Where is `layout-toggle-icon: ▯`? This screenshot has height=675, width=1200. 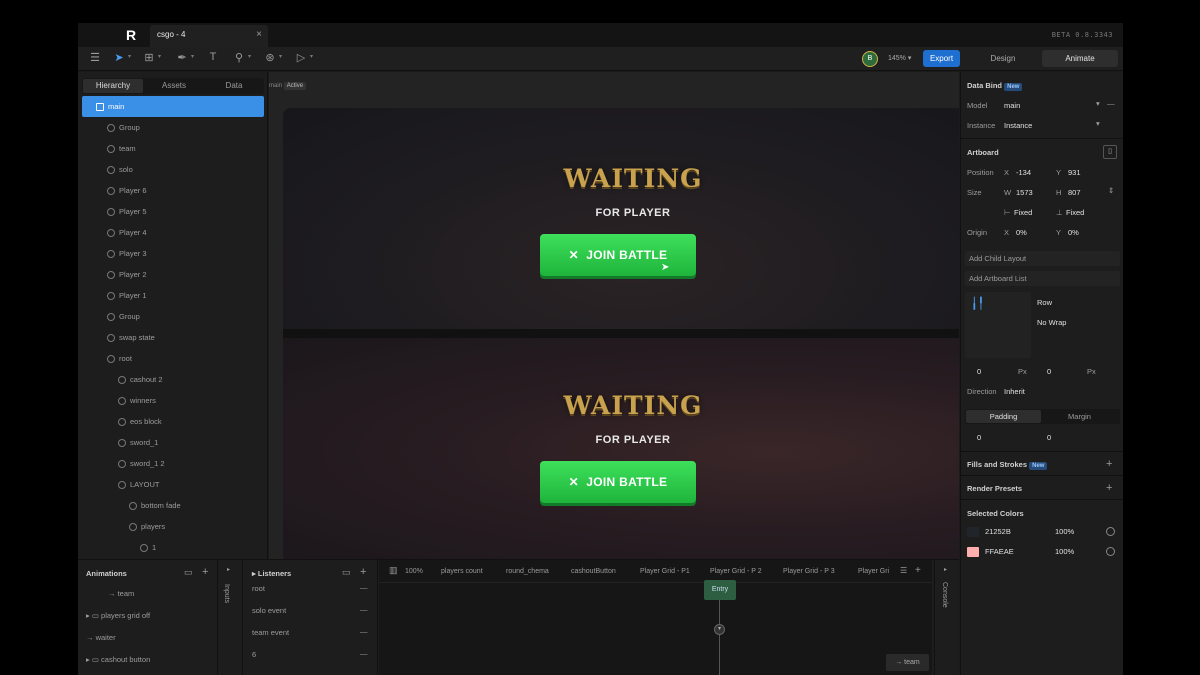 layout-toggle-icon: ▯ is located at coordinates (1110, 152).